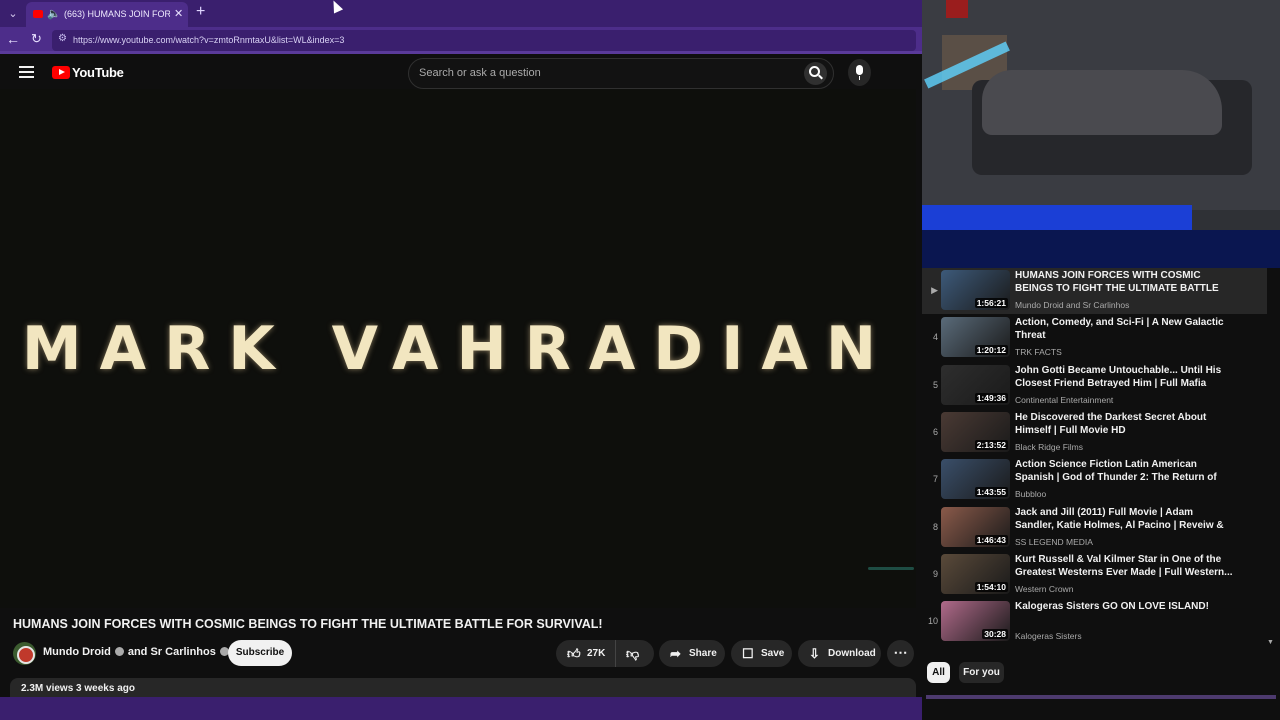 Image resolution: width=1280 pixels, height=720 pixels. I want to click on plus-icon: +, so click(200, 12).